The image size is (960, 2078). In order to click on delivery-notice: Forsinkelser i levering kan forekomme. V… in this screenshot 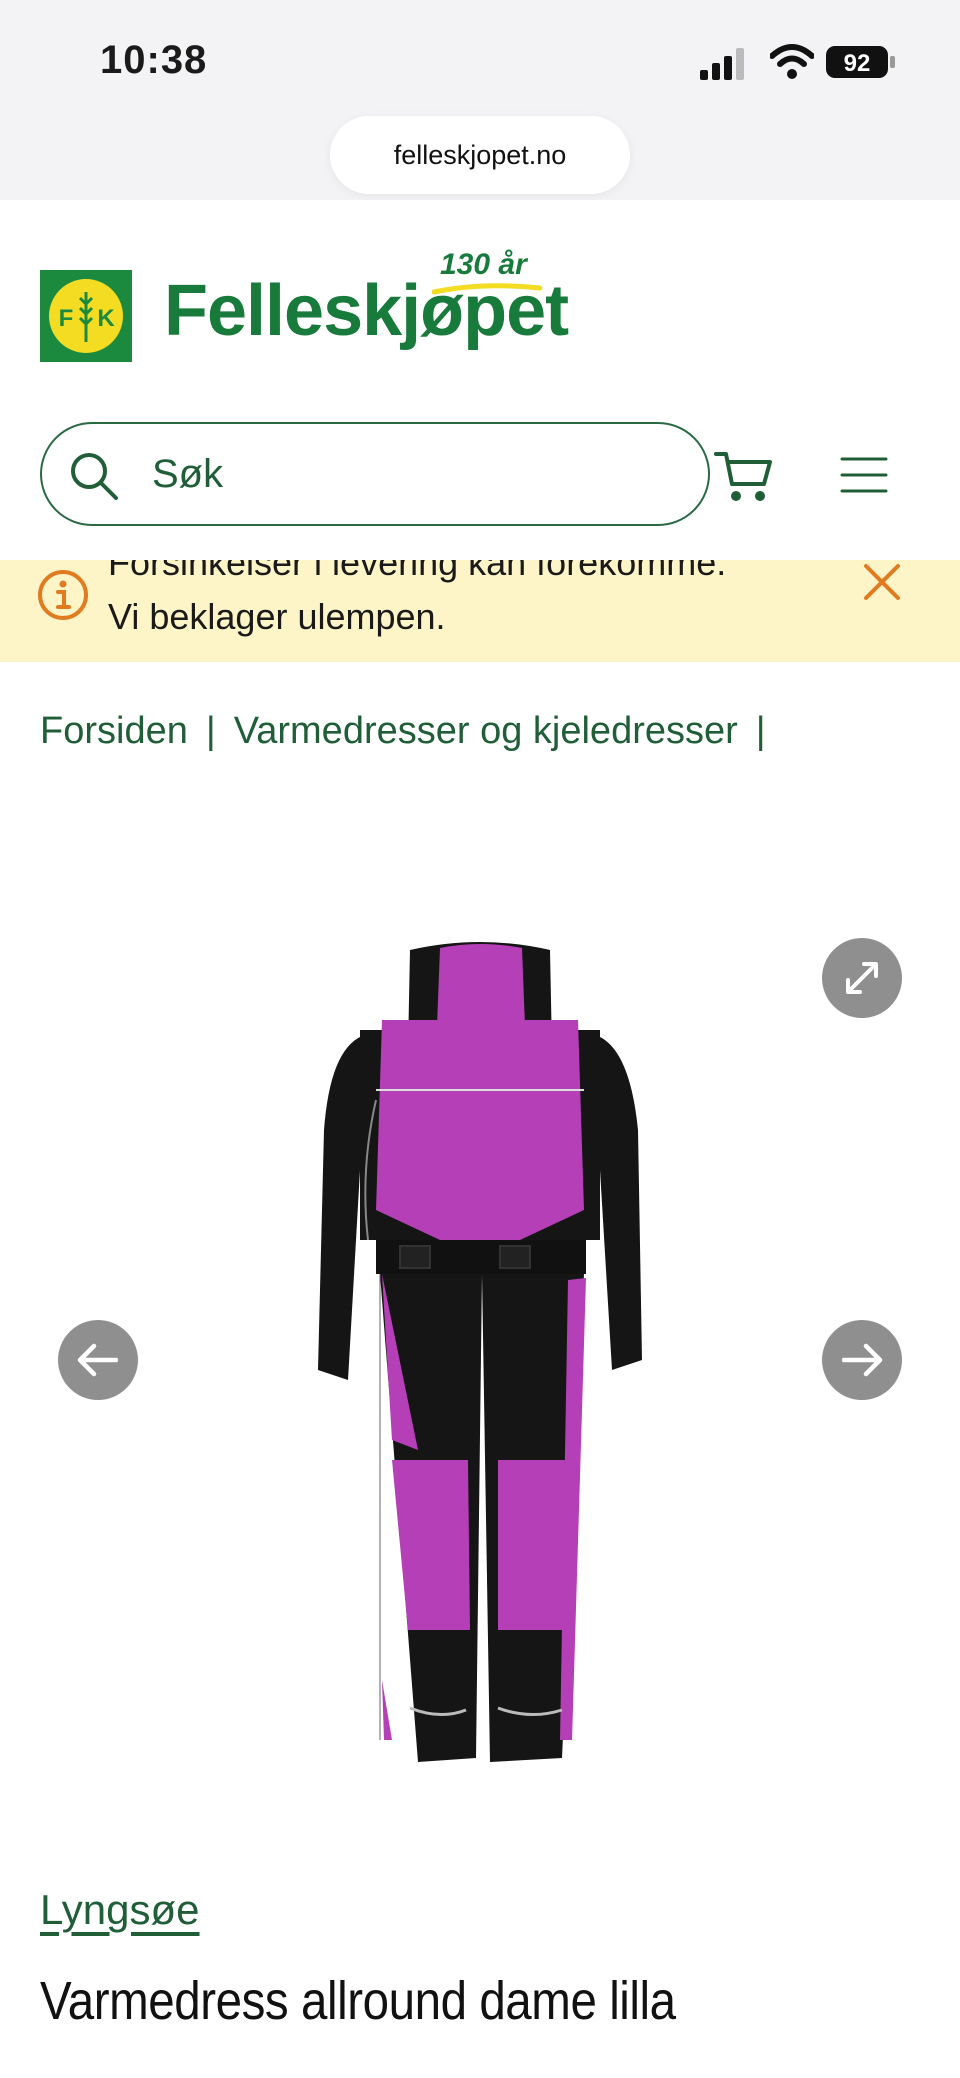, I will do `click(480, 611)`.